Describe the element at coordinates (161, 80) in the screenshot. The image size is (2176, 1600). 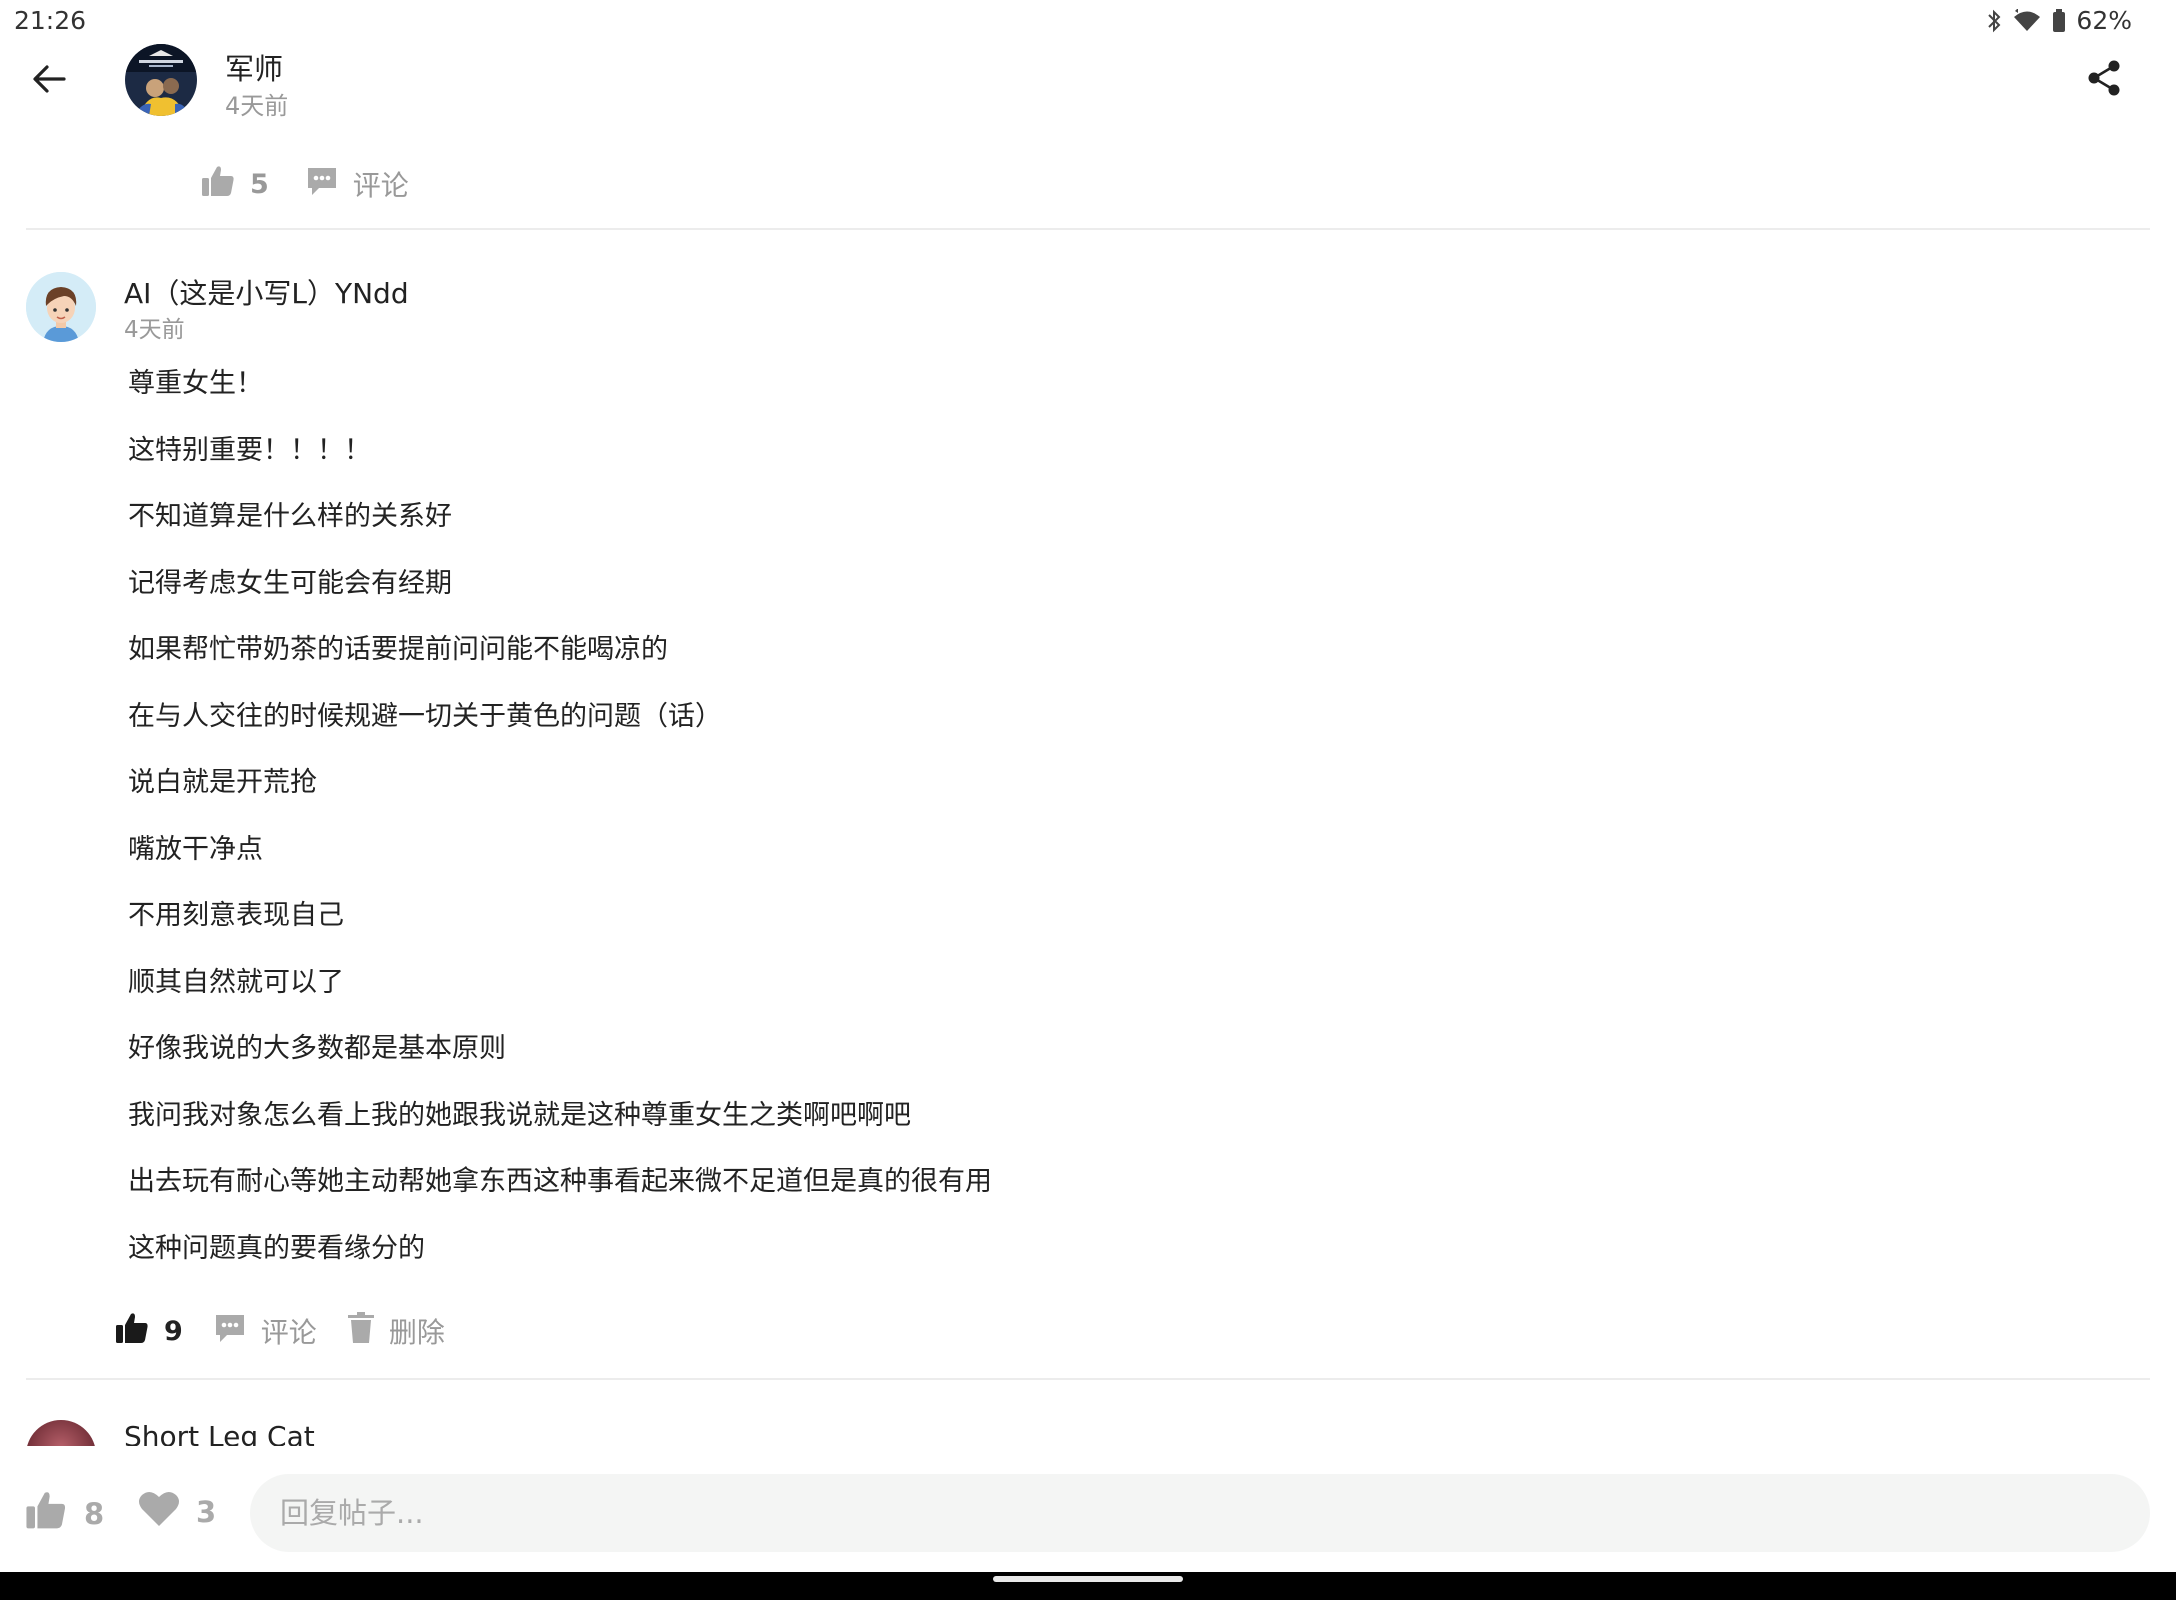
I see `author-avatar` at that location.